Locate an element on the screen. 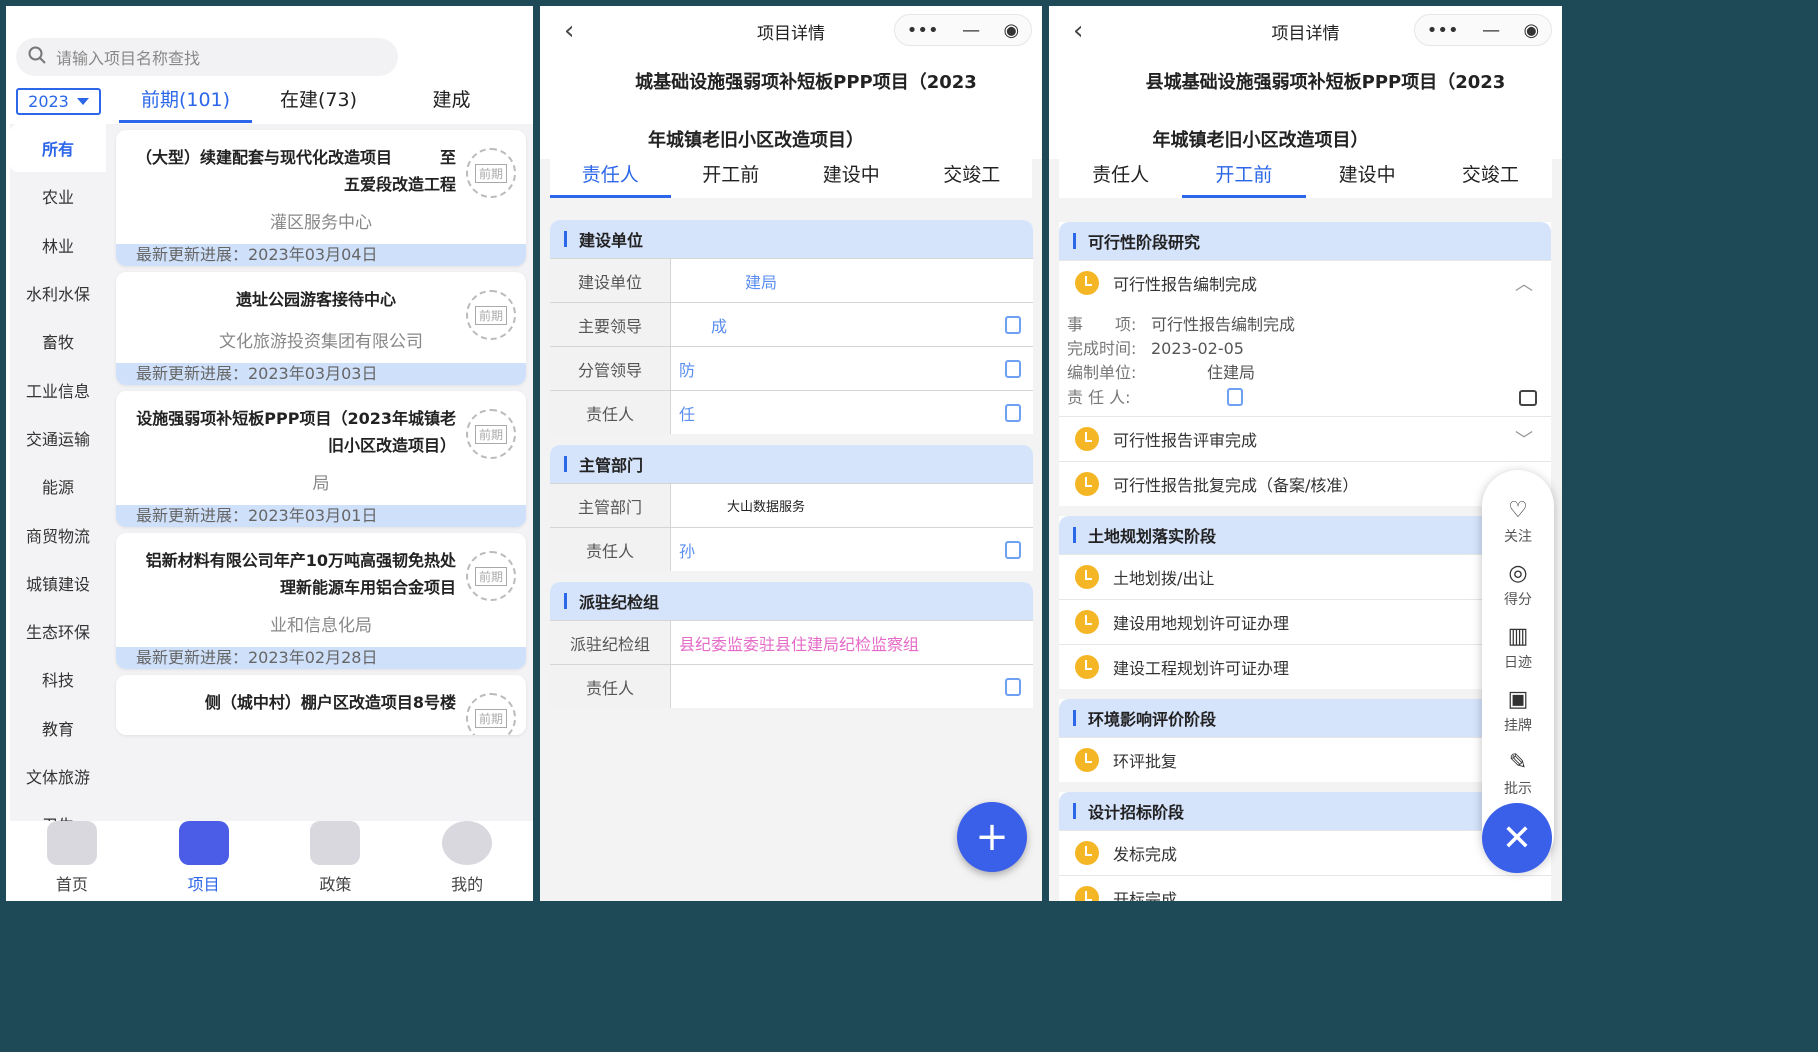 The width and height of the screenshot is (1818, 1052). clock-icon is located at coordinates (1087, 622).